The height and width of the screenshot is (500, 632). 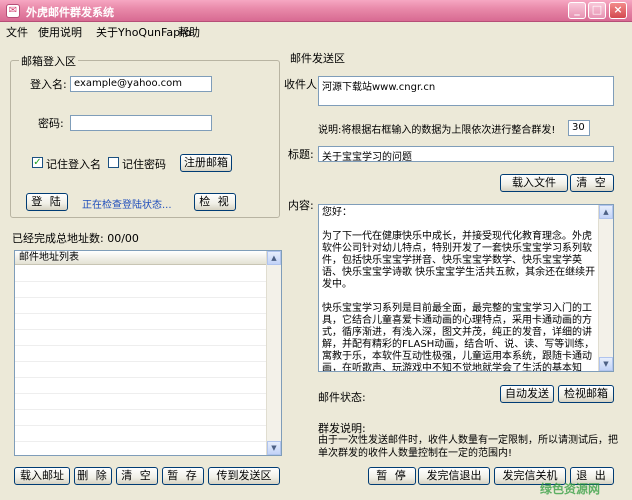 What do you see at coordinates (113, 162) in the screenshot?
I see `remember-password-checkbox` at bounding box center [113, 162].